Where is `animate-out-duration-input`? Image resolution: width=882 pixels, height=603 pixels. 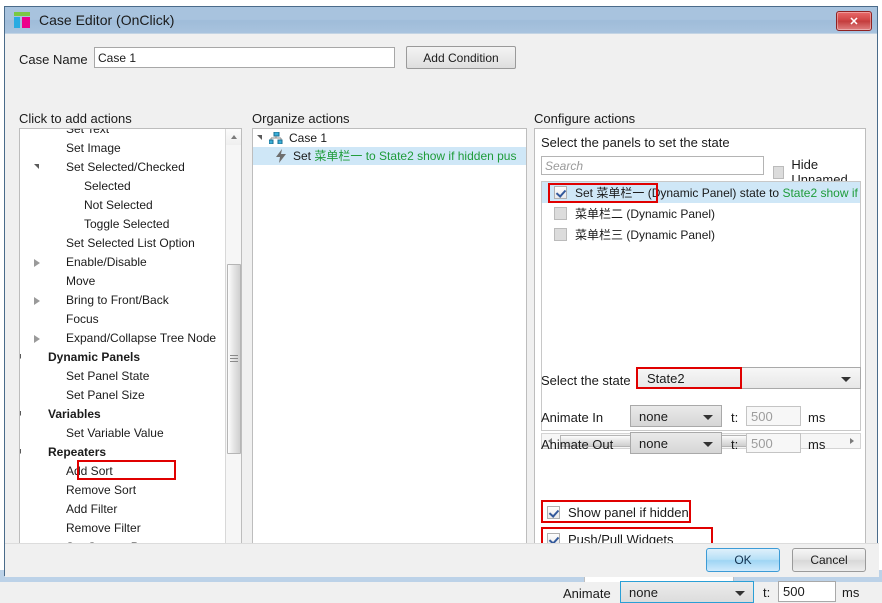 animate-out-duration-input is located at coordinates (773, 443).